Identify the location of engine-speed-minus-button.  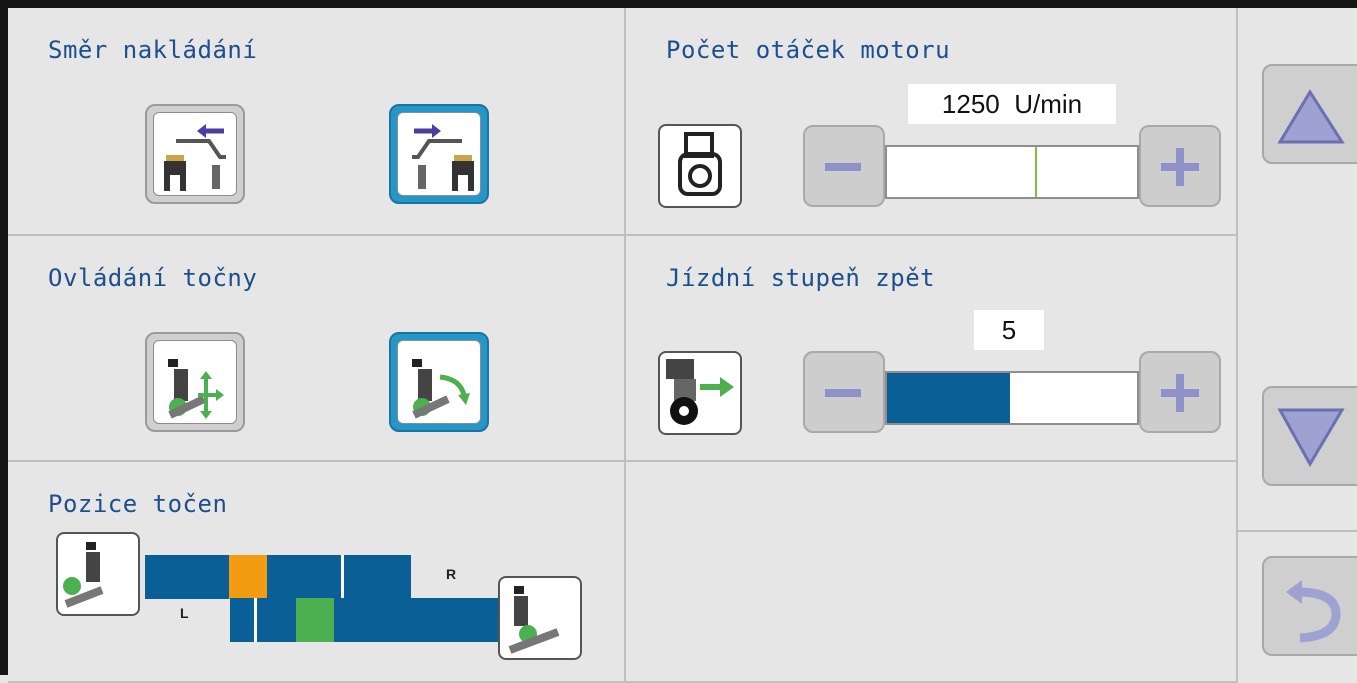
(844, 166).